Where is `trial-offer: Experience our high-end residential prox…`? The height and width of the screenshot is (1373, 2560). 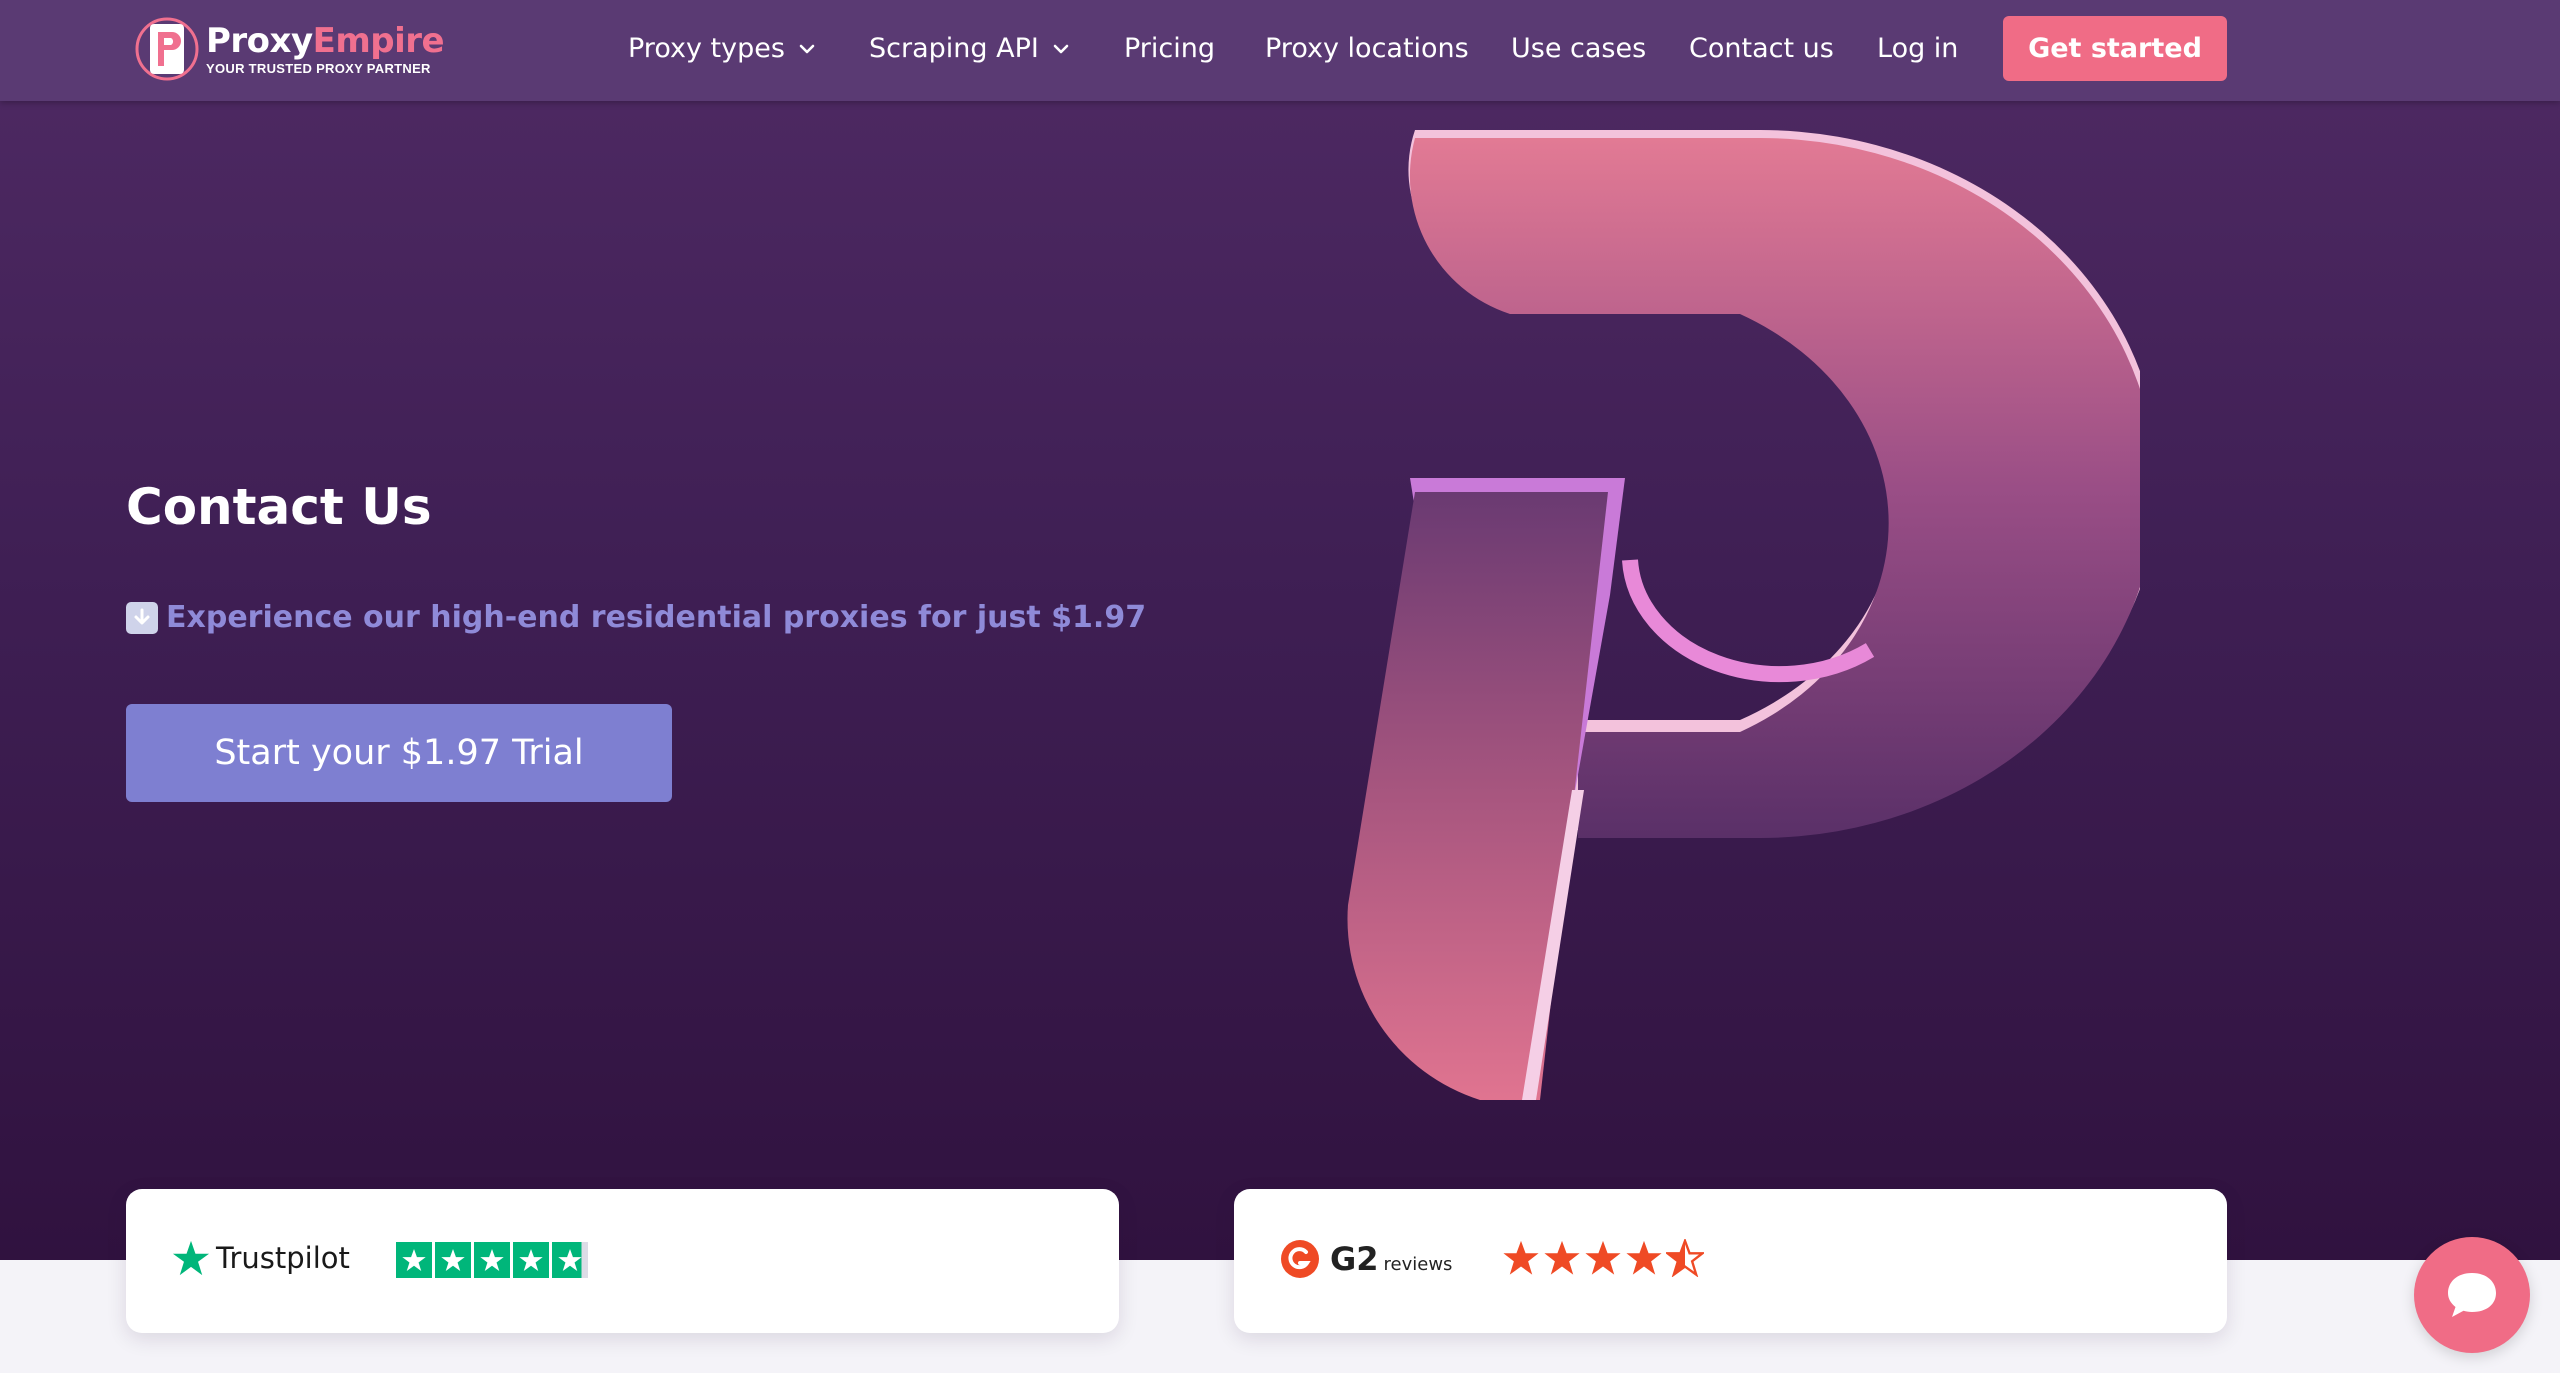 trial-offer: Experience our high-end residential prox… is located at coordinates (636, 617).